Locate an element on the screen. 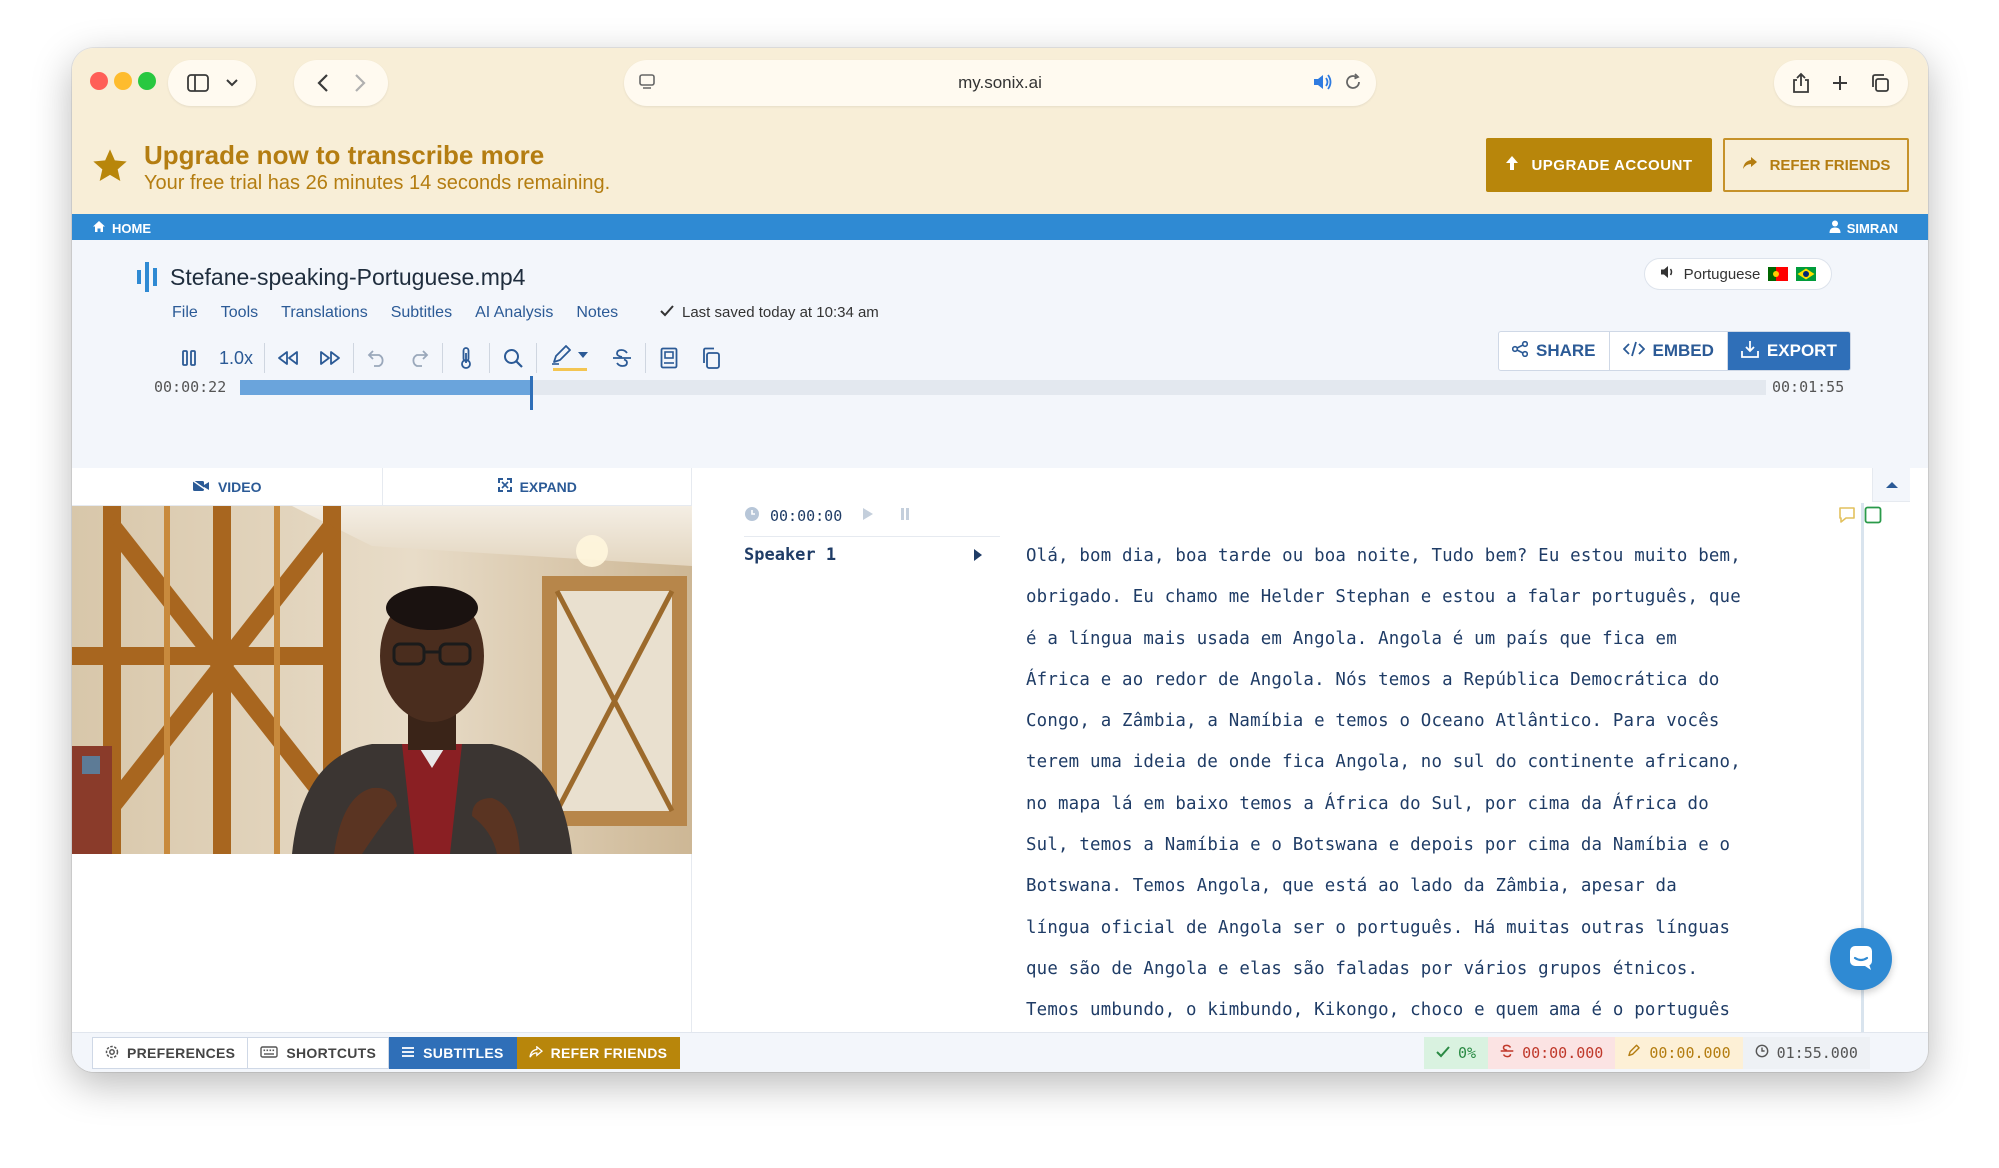 The width and height of the screenshot is (1999, 1168). tab-video: VIDEO is located at coordinates (227, 486).